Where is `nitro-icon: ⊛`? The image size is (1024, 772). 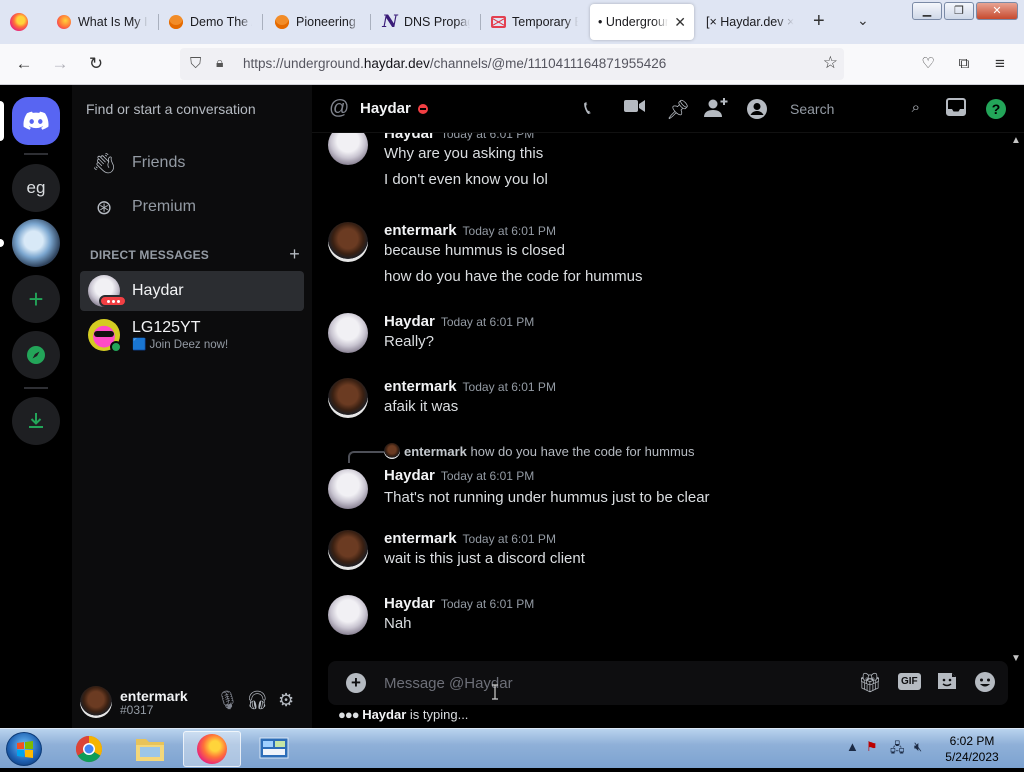
nitro-icon: ⊛ is located at coordinates (104, 207).